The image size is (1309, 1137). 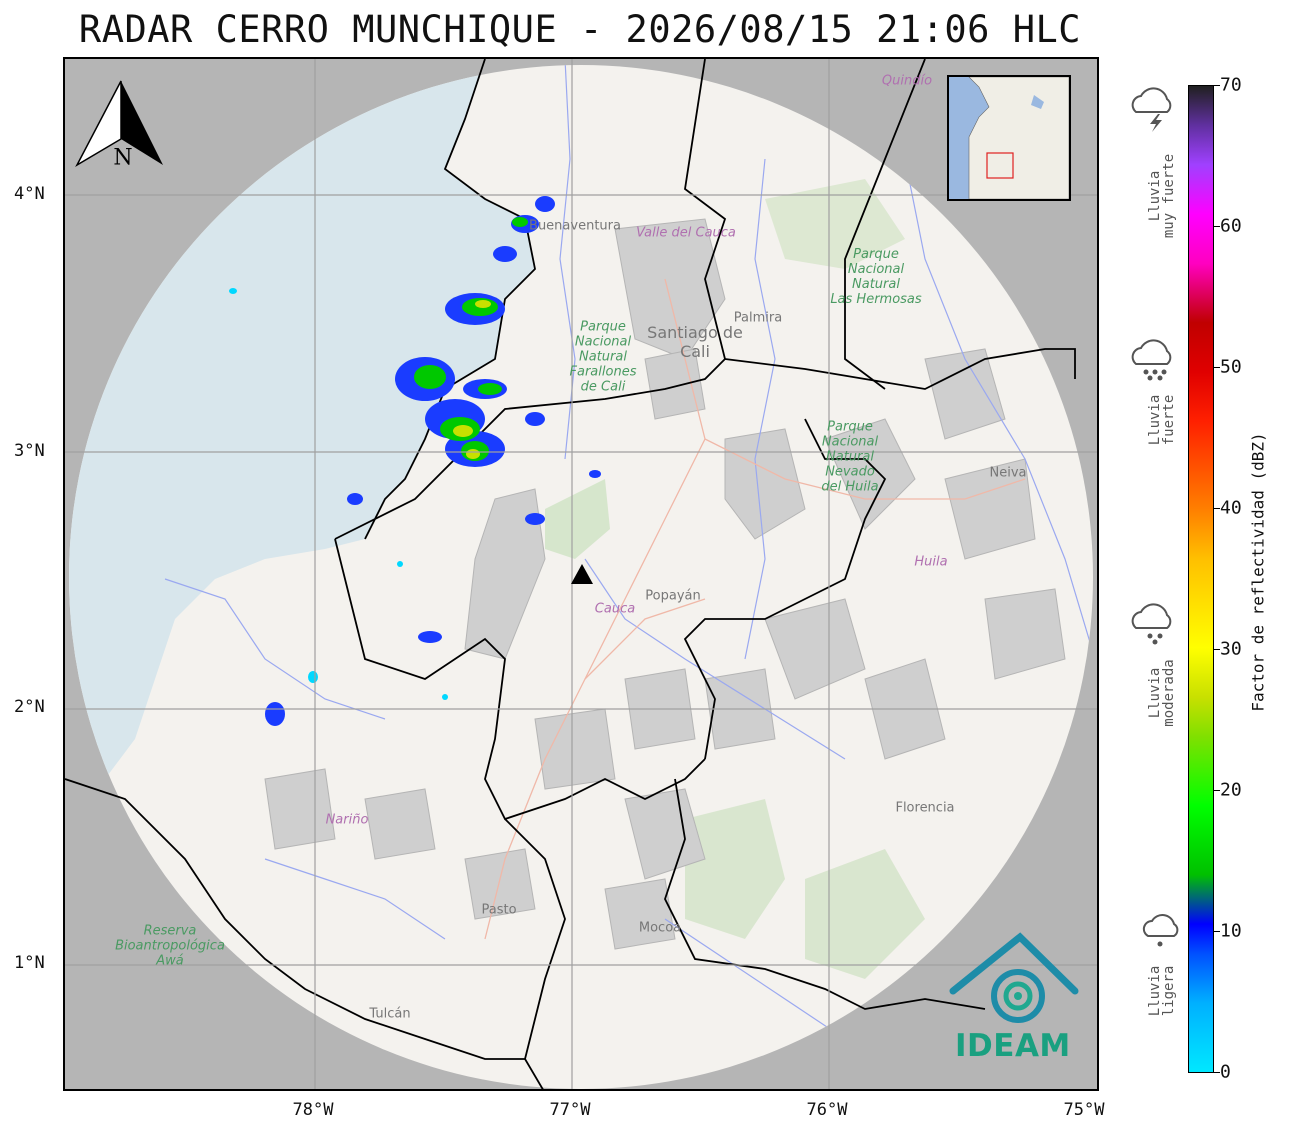 What do you see at coordinates (1231, 508) in the screenshot?
I see `colorbar-tick-40: 40` at bounding box center [1231, 508].